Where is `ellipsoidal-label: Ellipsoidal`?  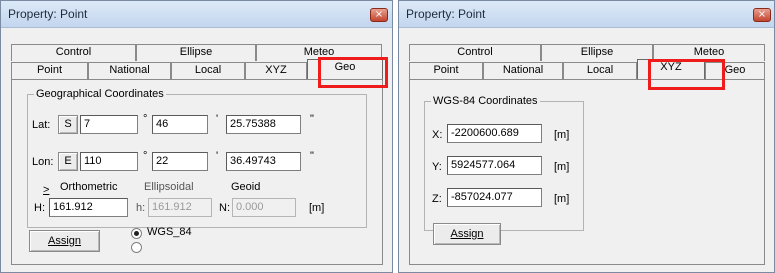
ellipsoidal-label: Ellipsoidal is located at coordinates (169, 187).